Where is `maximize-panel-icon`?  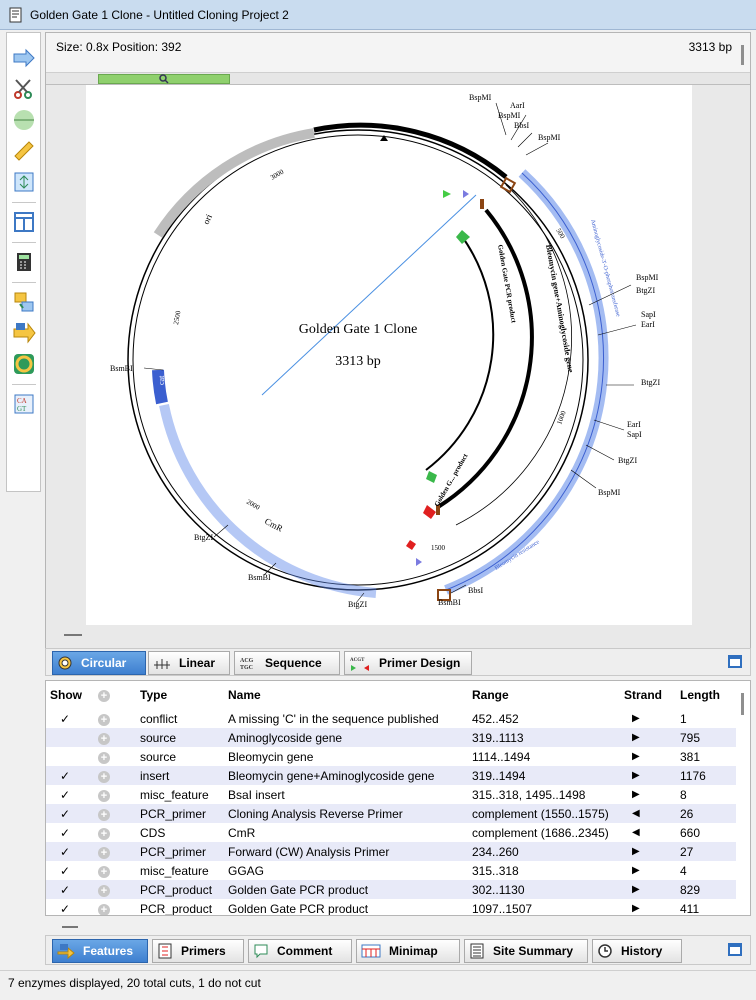
maximize-panel-icon is located at coordinates (735, 661).